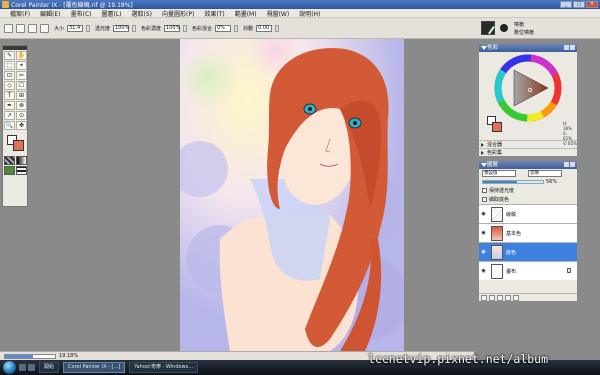 This screenshot has height=375, width=600. What do you see at coordinates (178, 13) in the screenshot?
I see `menu-shapes: 向量圖形(P)` at bounding box center [178, 13].